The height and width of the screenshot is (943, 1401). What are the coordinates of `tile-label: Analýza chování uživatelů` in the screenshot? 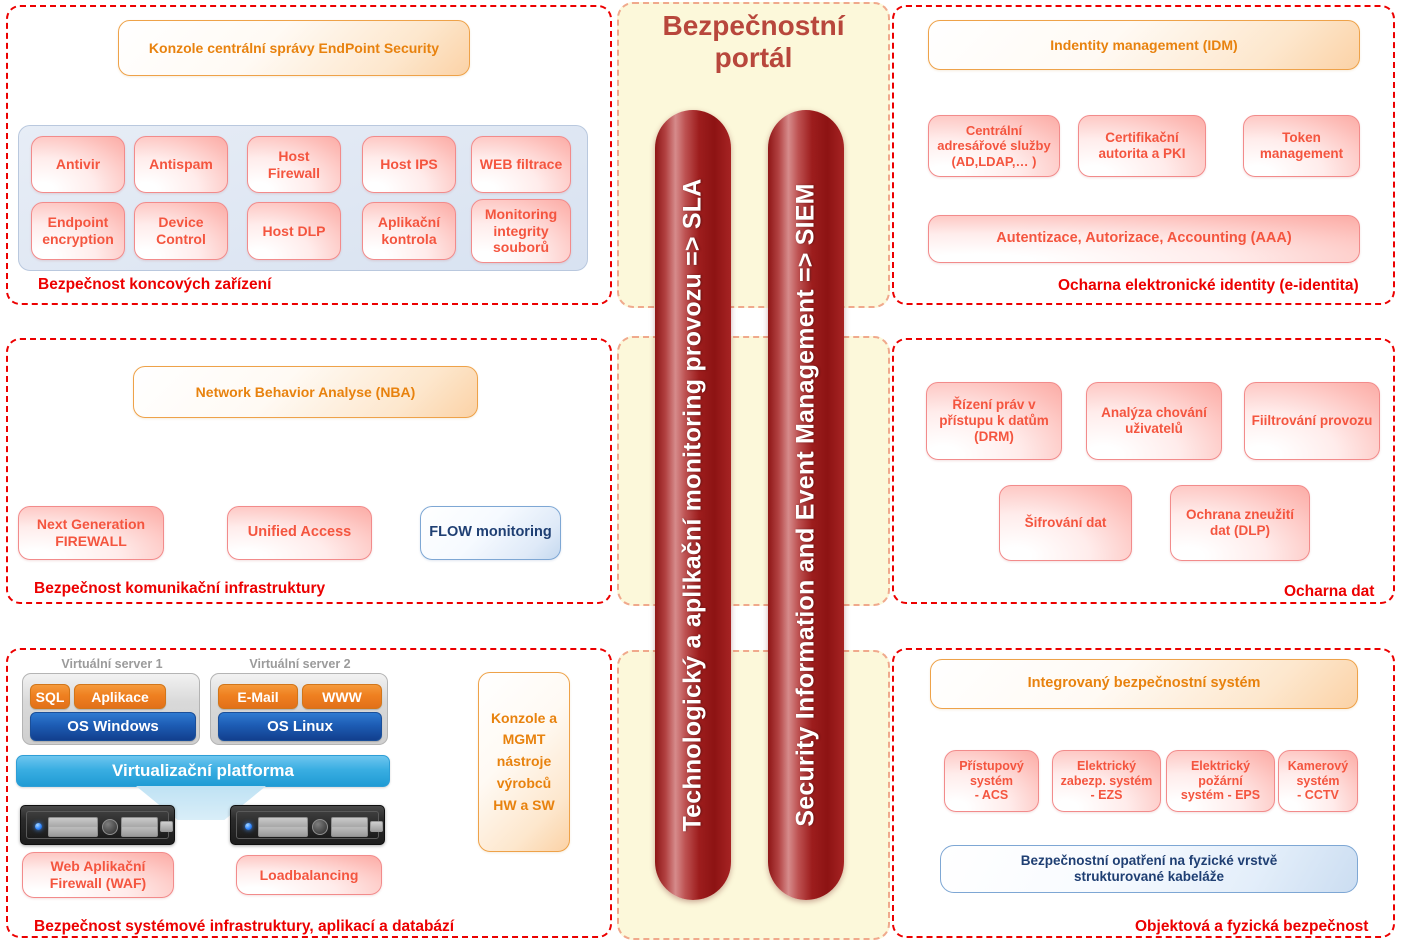 It's located at (1154, 420).